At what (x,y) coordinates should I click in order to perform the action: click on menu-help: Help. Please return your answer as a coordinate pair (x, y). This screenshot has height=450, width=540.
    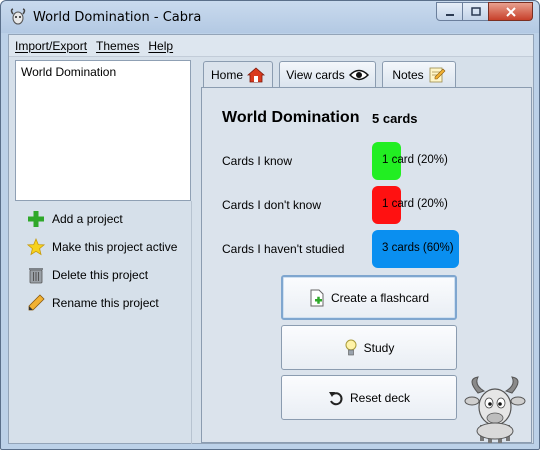
    Looking at the image, I should click on (160, 46).